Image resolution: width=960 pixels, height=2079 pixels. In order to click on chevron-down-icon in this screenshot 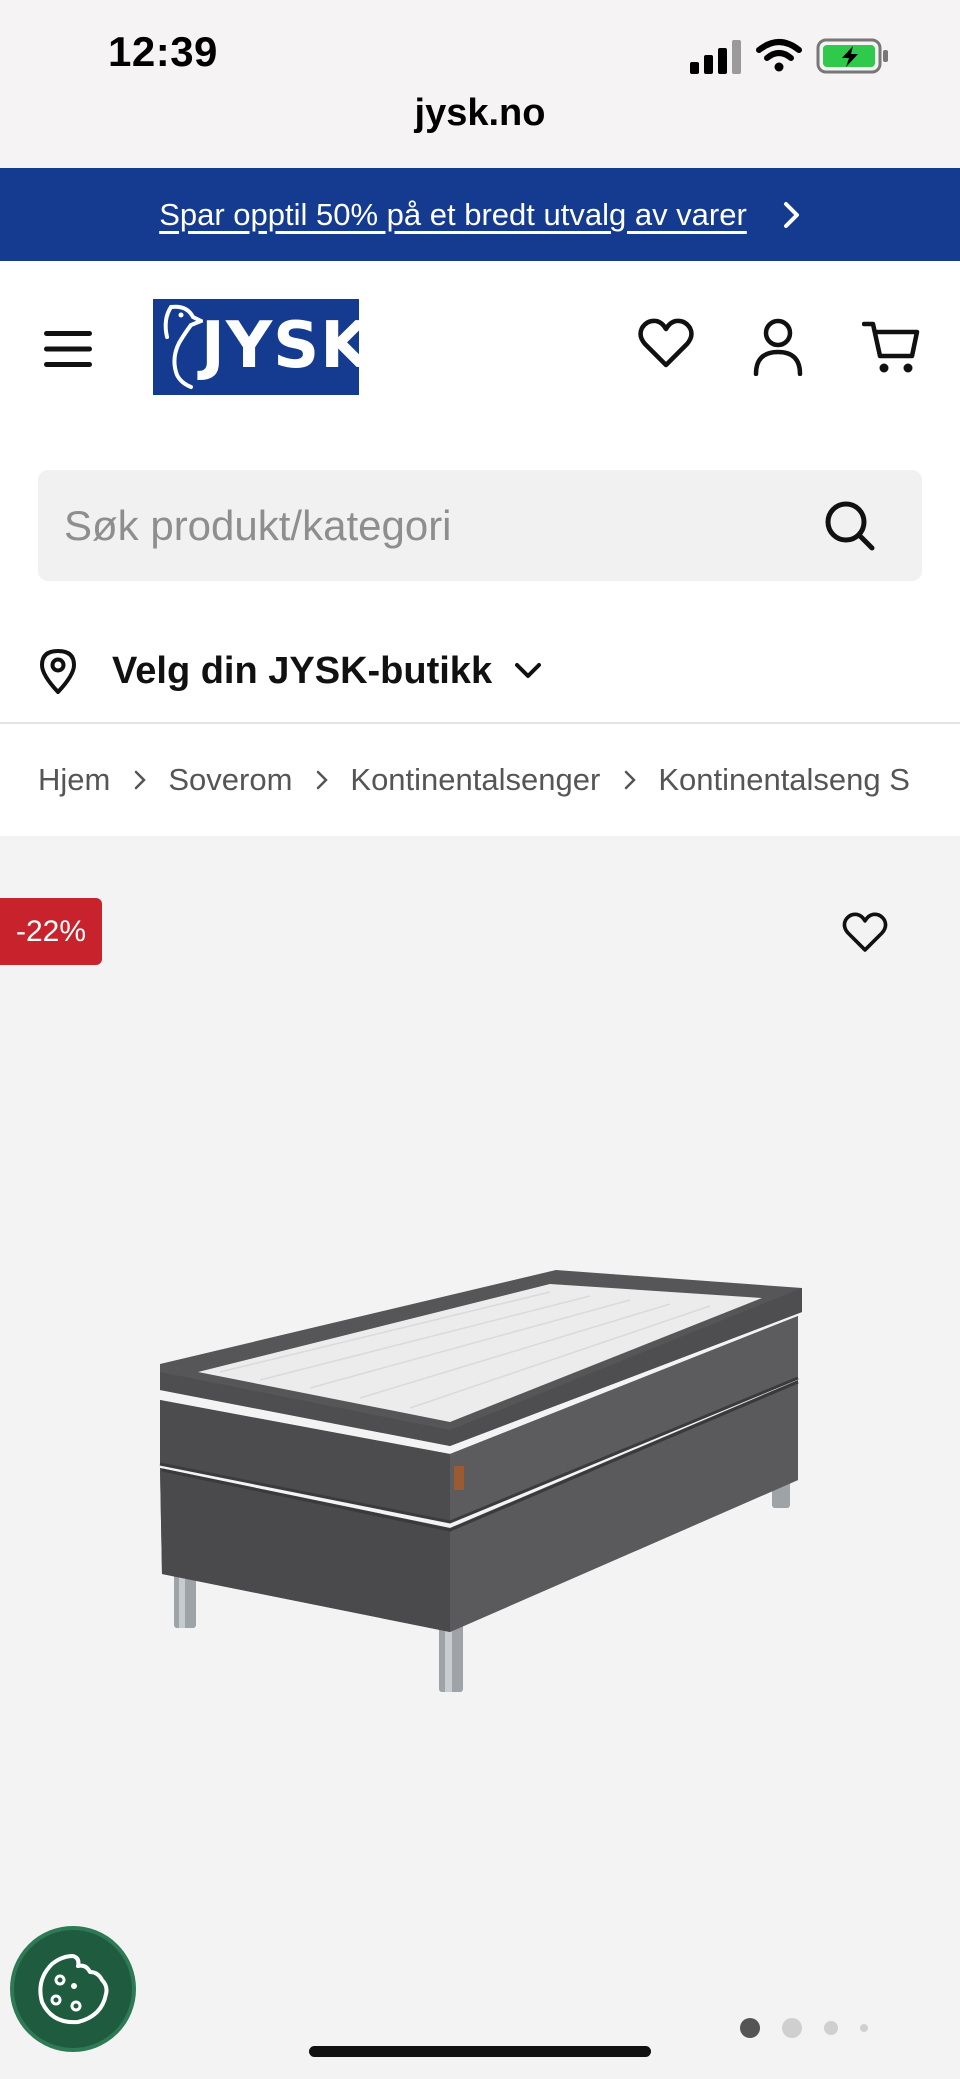, I will do `click(528, 670)`.